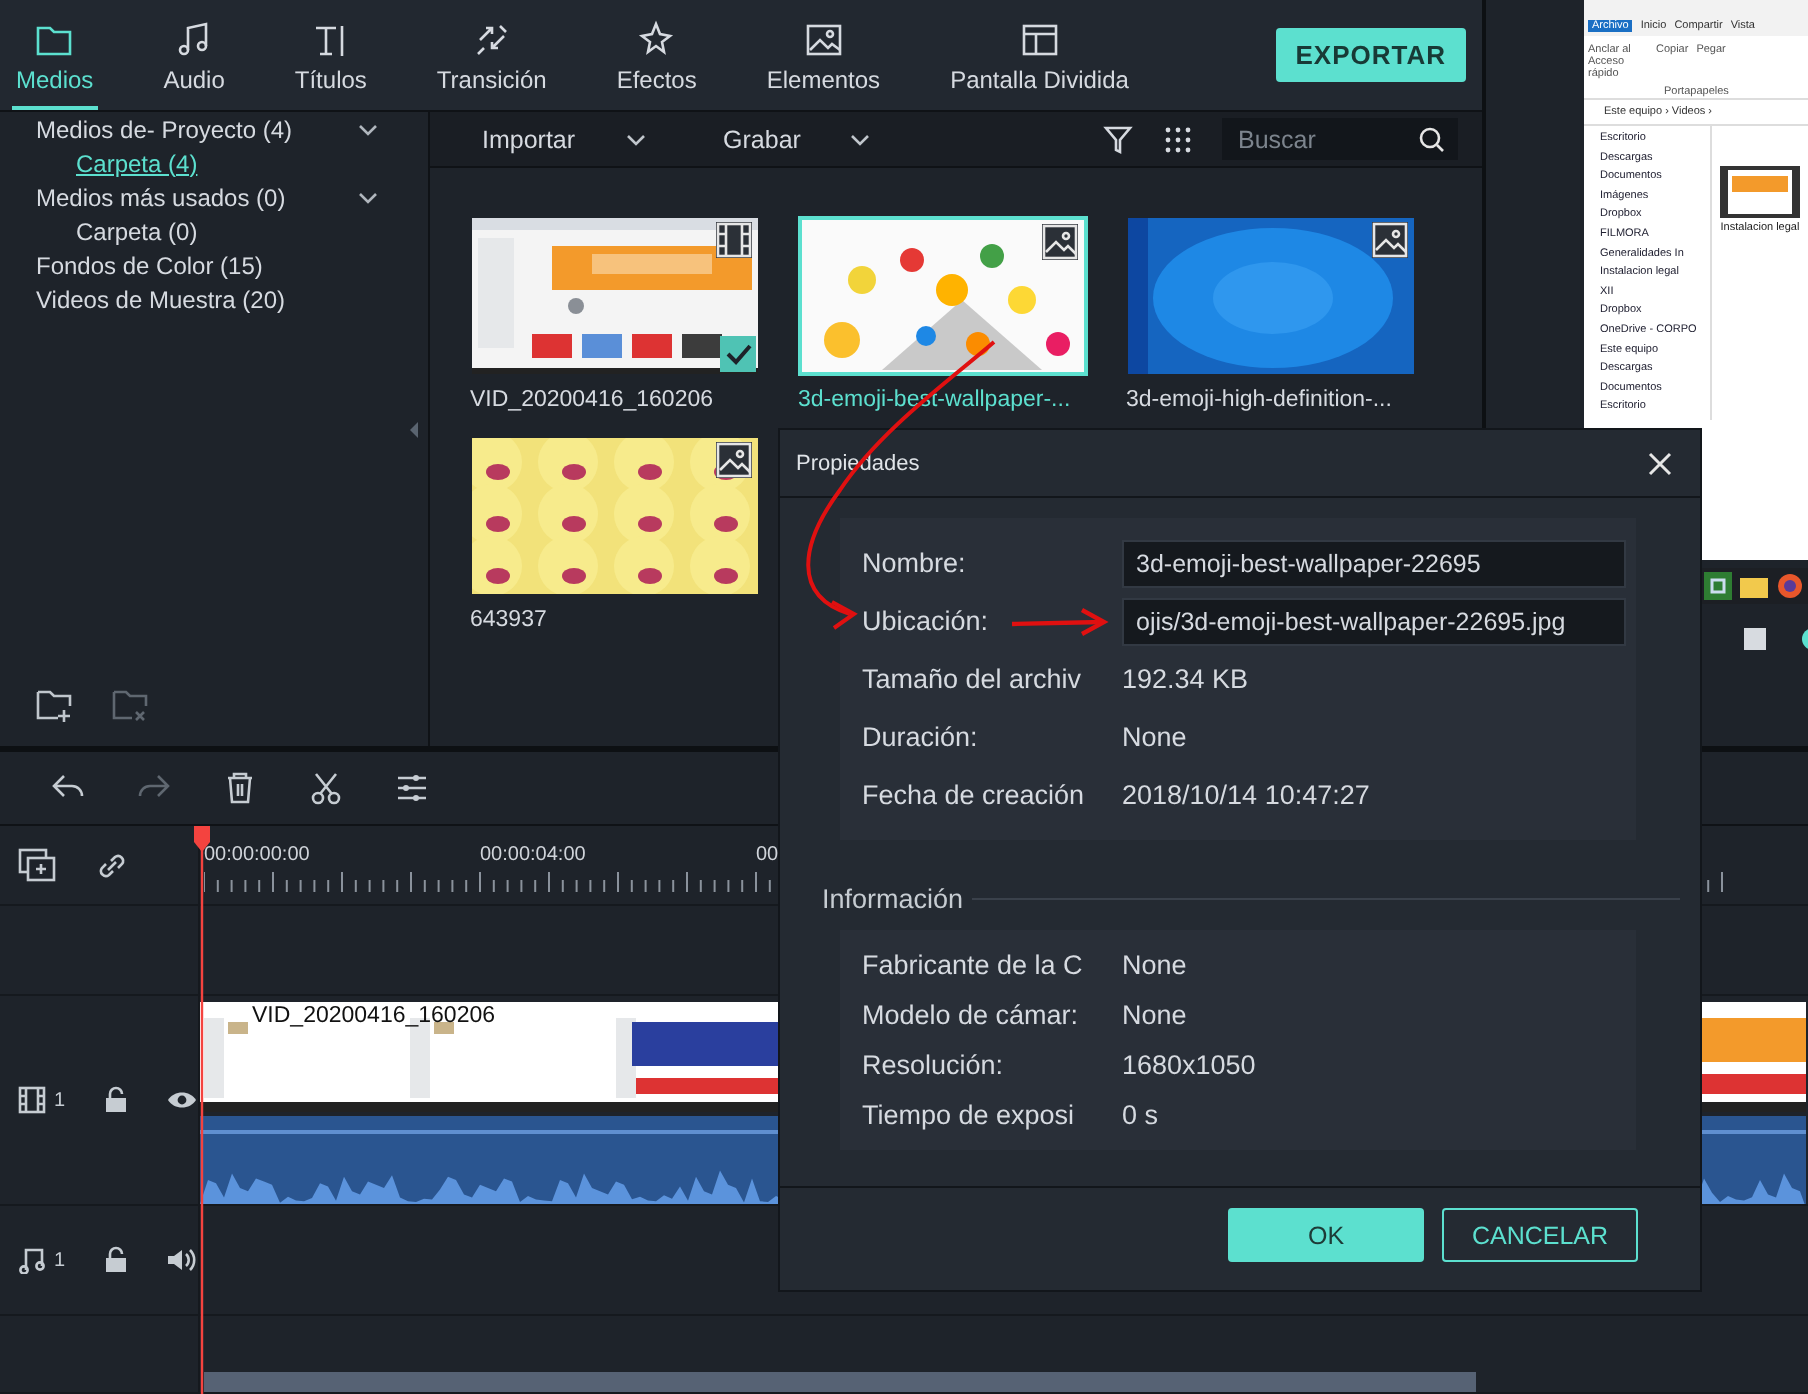 This screenshot has width=1808, height=1394. I want to click on clip-title: VID_20200416_160206, so click(374, 1016).